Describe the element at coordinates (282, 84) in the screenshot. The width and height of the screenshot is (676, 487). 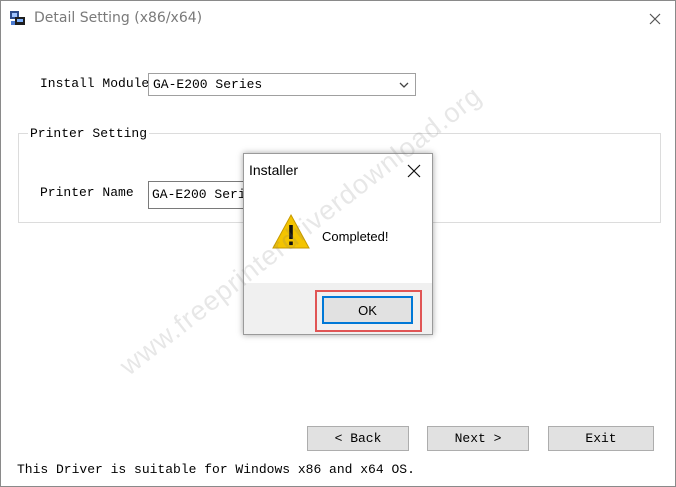
I see `install-module-select: GA-E200 Series` at that location.